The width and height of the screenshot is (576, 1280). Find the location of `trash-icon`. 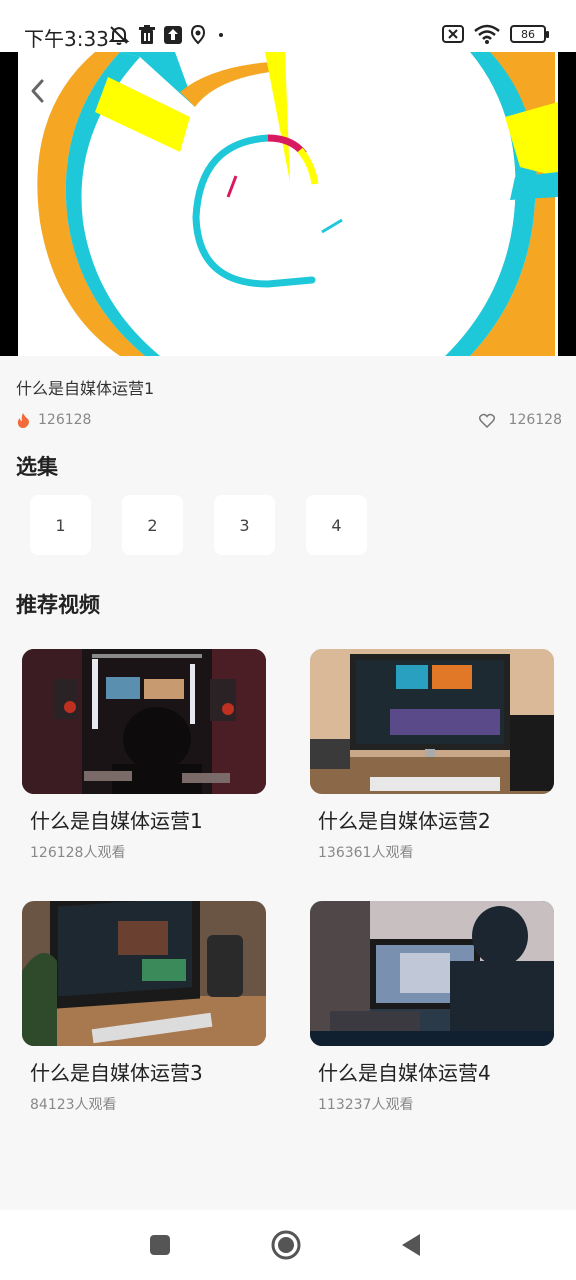

trash-icon is located at coordinates (147, 35).